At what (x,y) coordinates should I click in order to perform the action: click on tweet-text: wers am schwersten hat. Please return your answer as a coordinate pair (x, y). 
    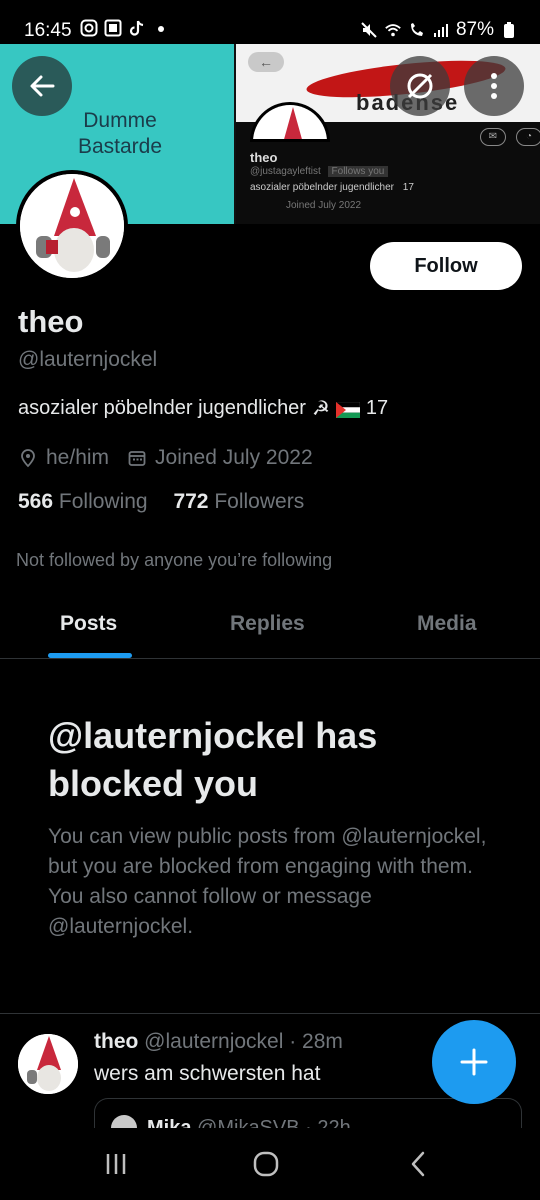
    Looking at the image, I should click on (207, 1073).